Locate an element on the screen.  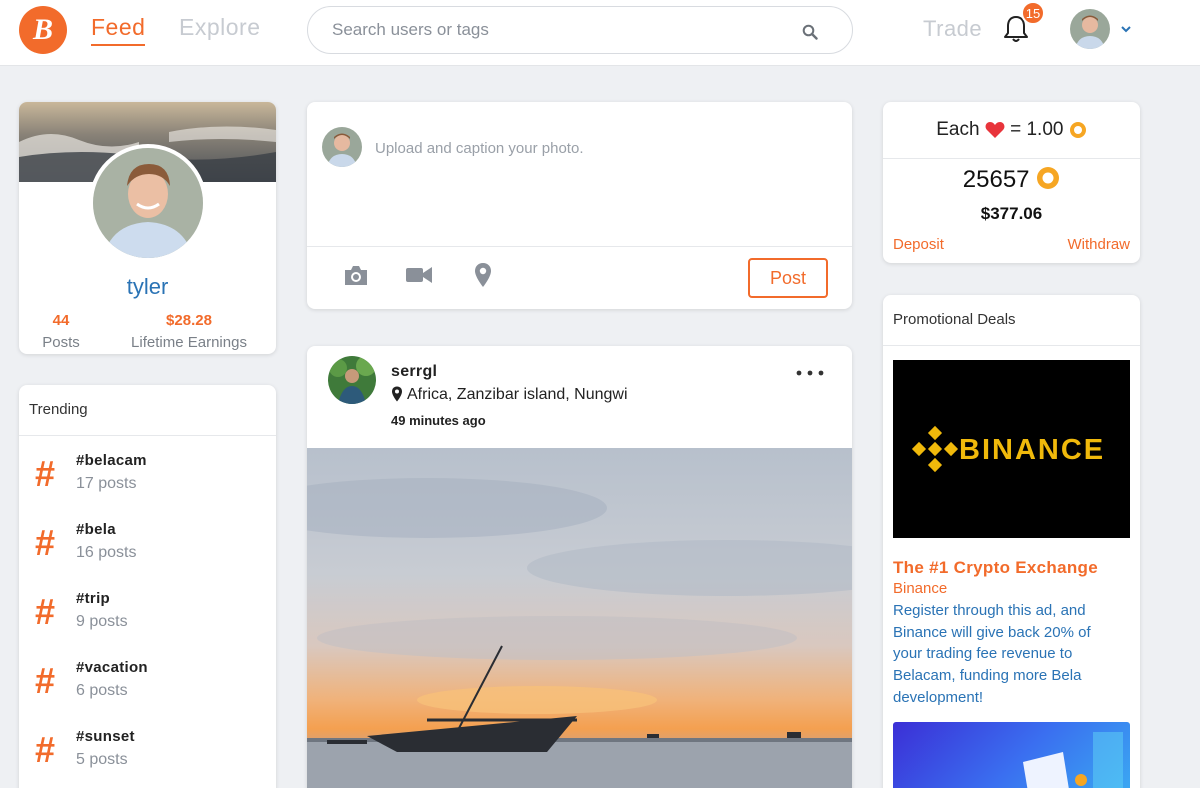
binance-logo-text: BINANCE is located at coordinates (1032, 450).